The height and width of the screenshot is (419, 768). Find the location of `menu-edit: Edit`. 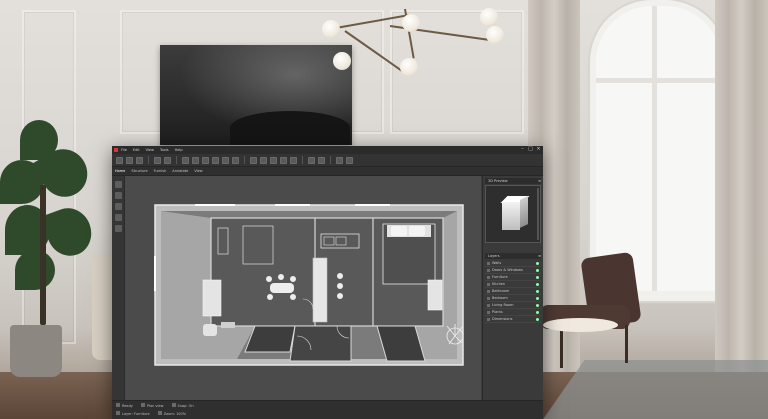

menu-edit: Edit is located at coordinates (136, 150).